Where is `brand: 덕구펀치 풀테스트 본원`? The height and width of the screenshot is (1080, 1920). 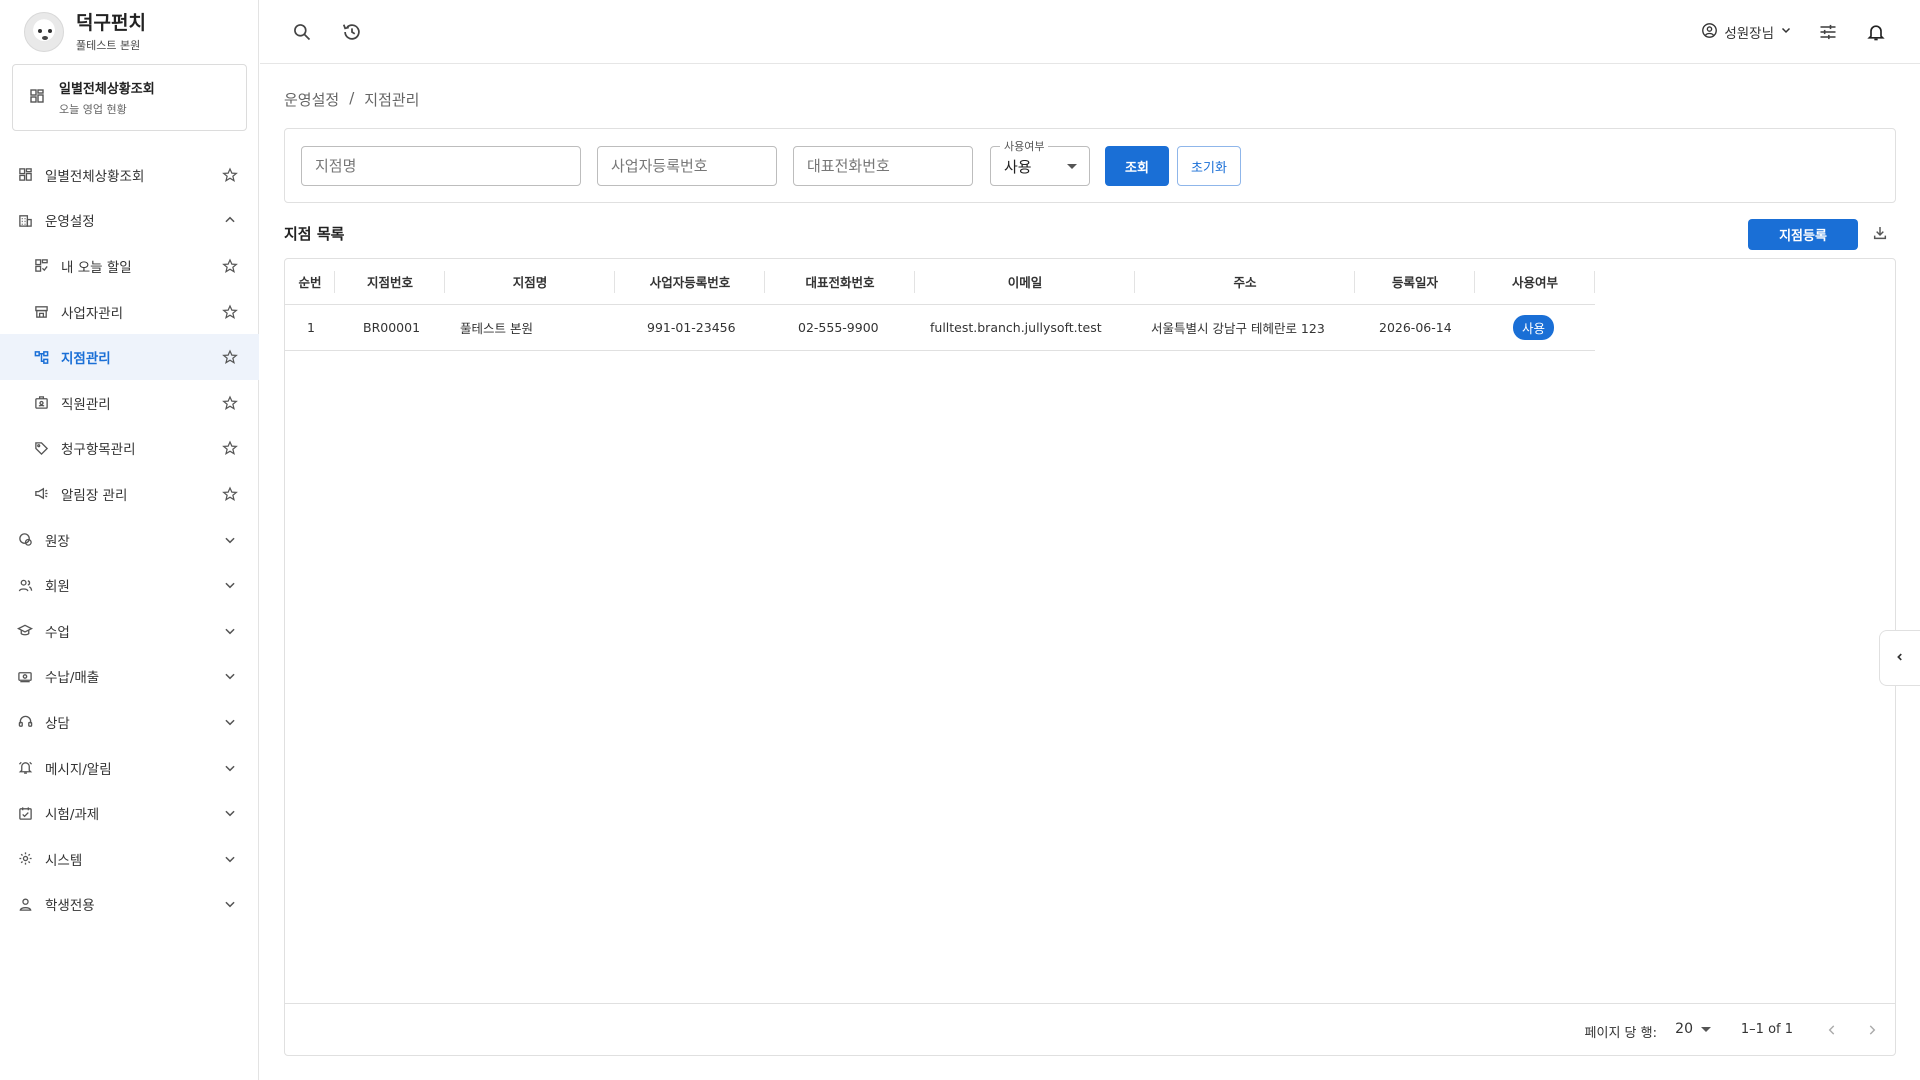 brand: 덕구펀치 풀테스트 본원 is located at coordinates (85, 32).